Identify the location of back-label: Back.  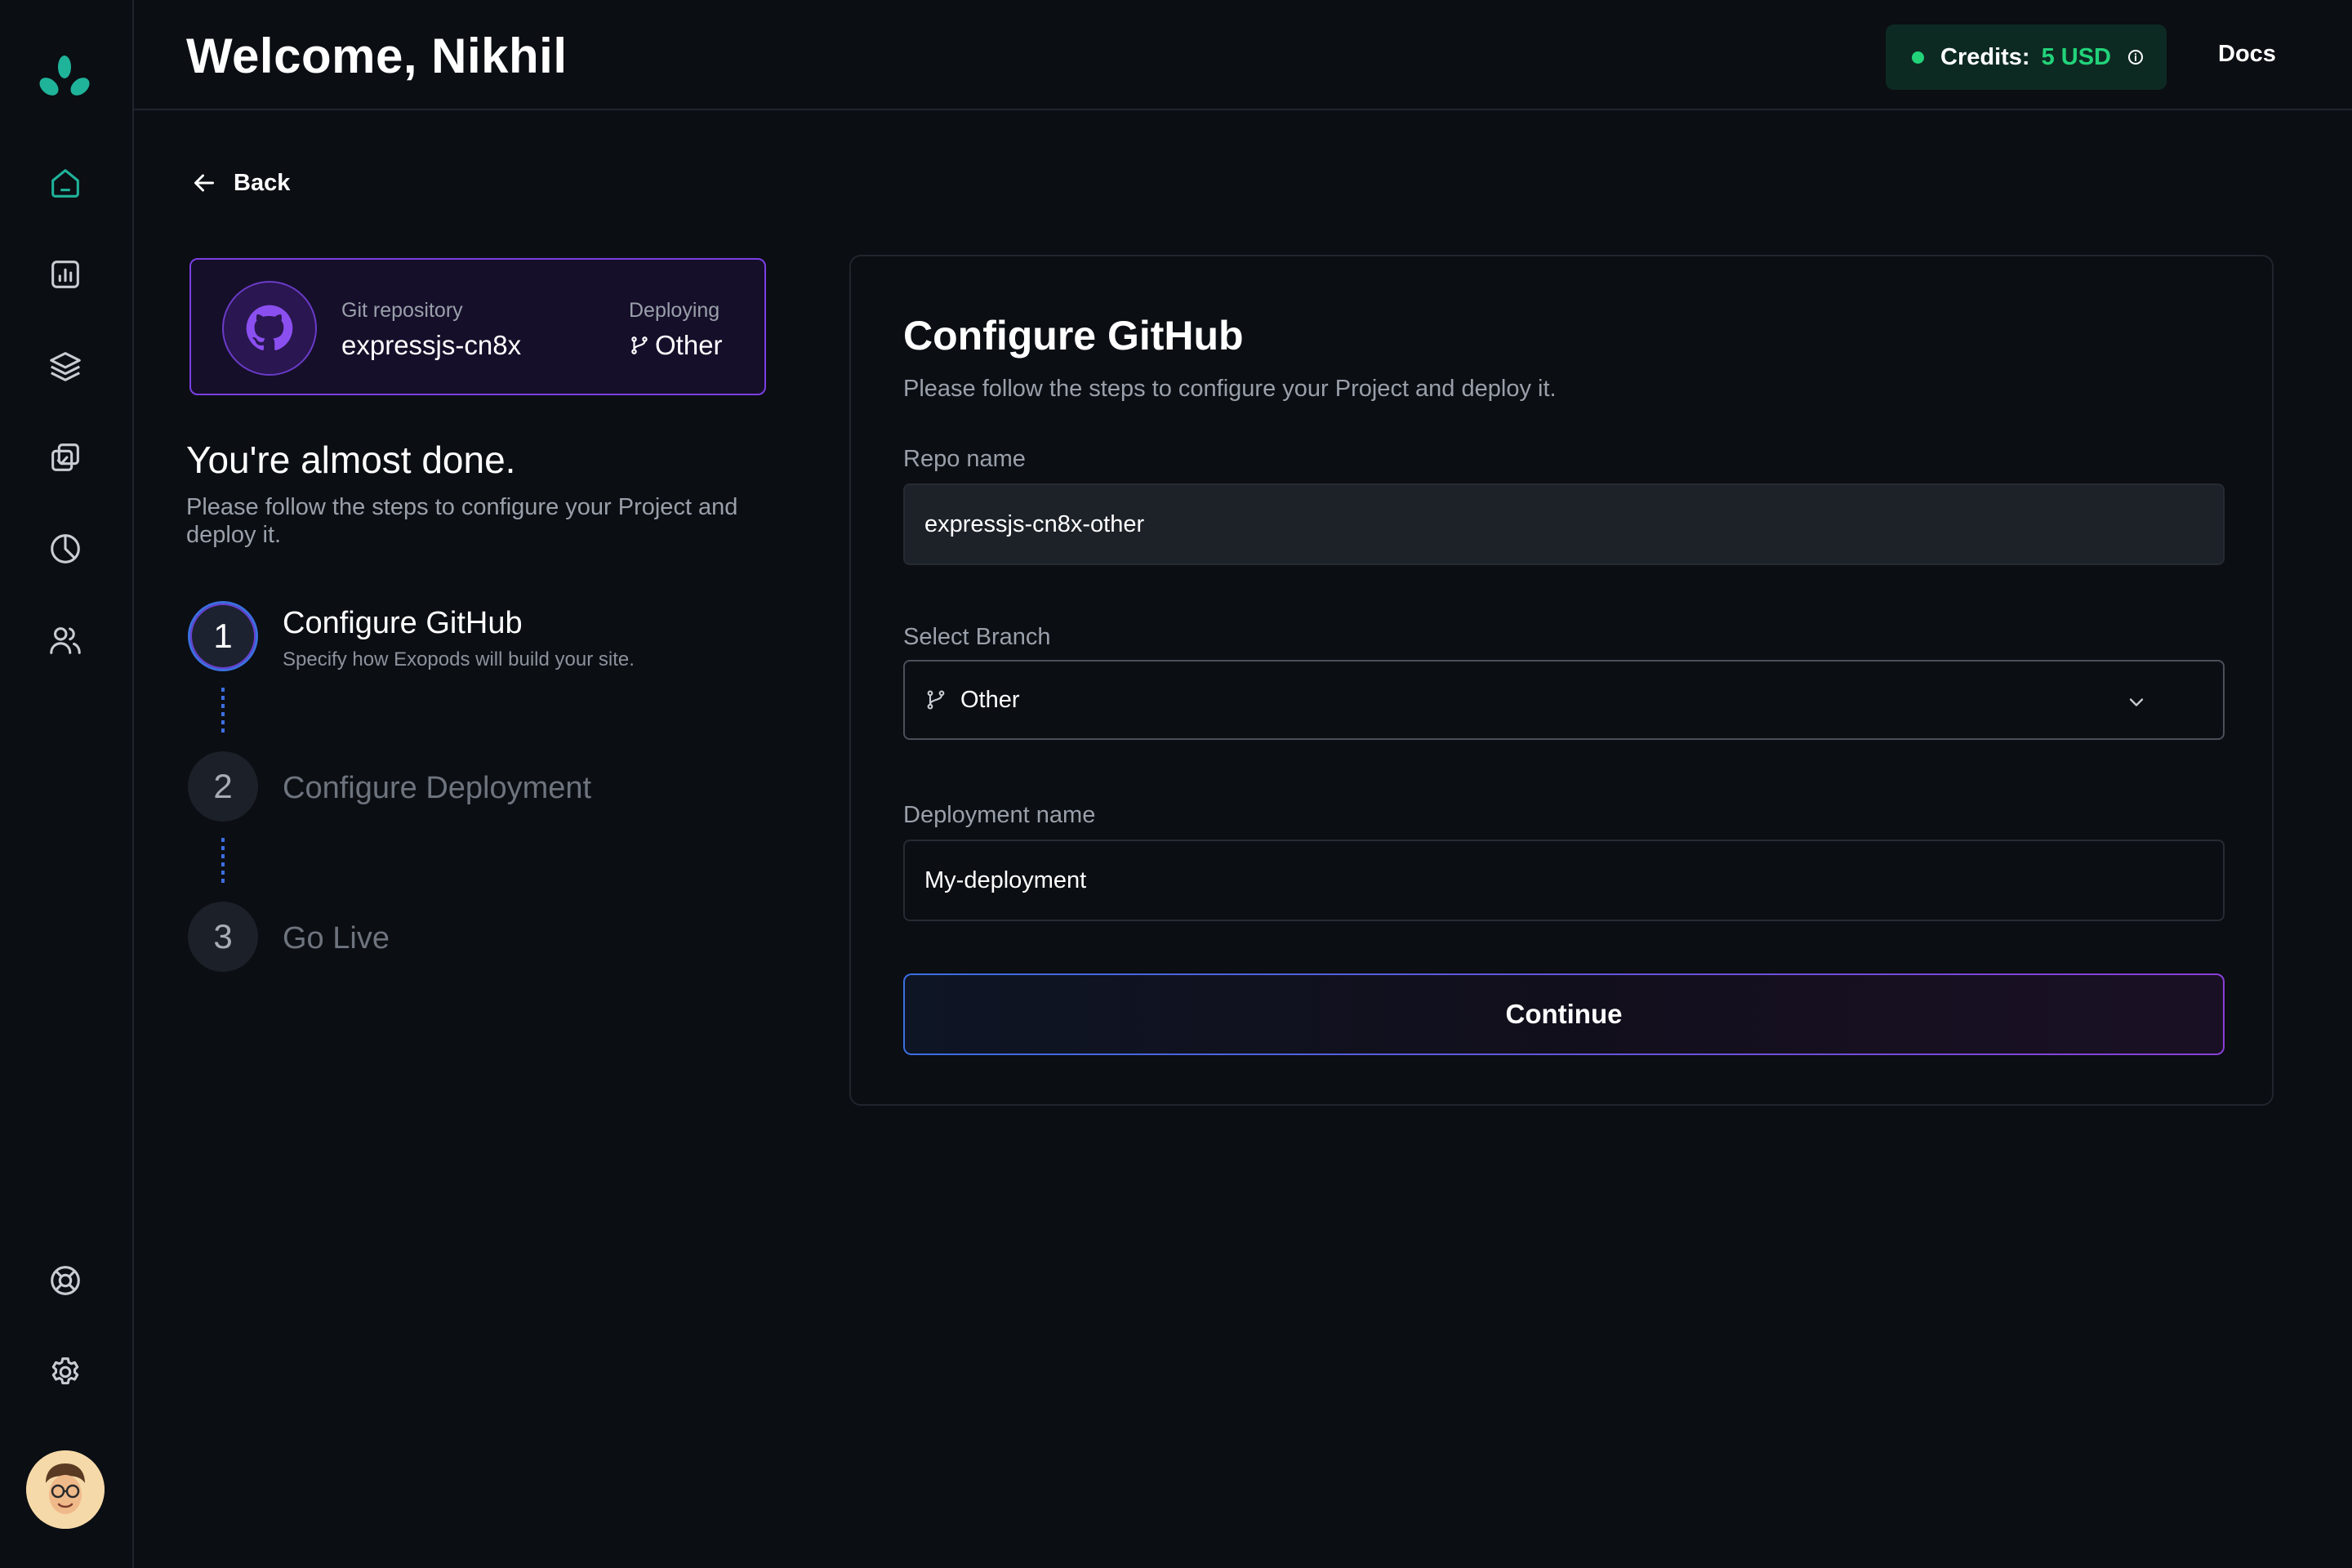
(262, 182).